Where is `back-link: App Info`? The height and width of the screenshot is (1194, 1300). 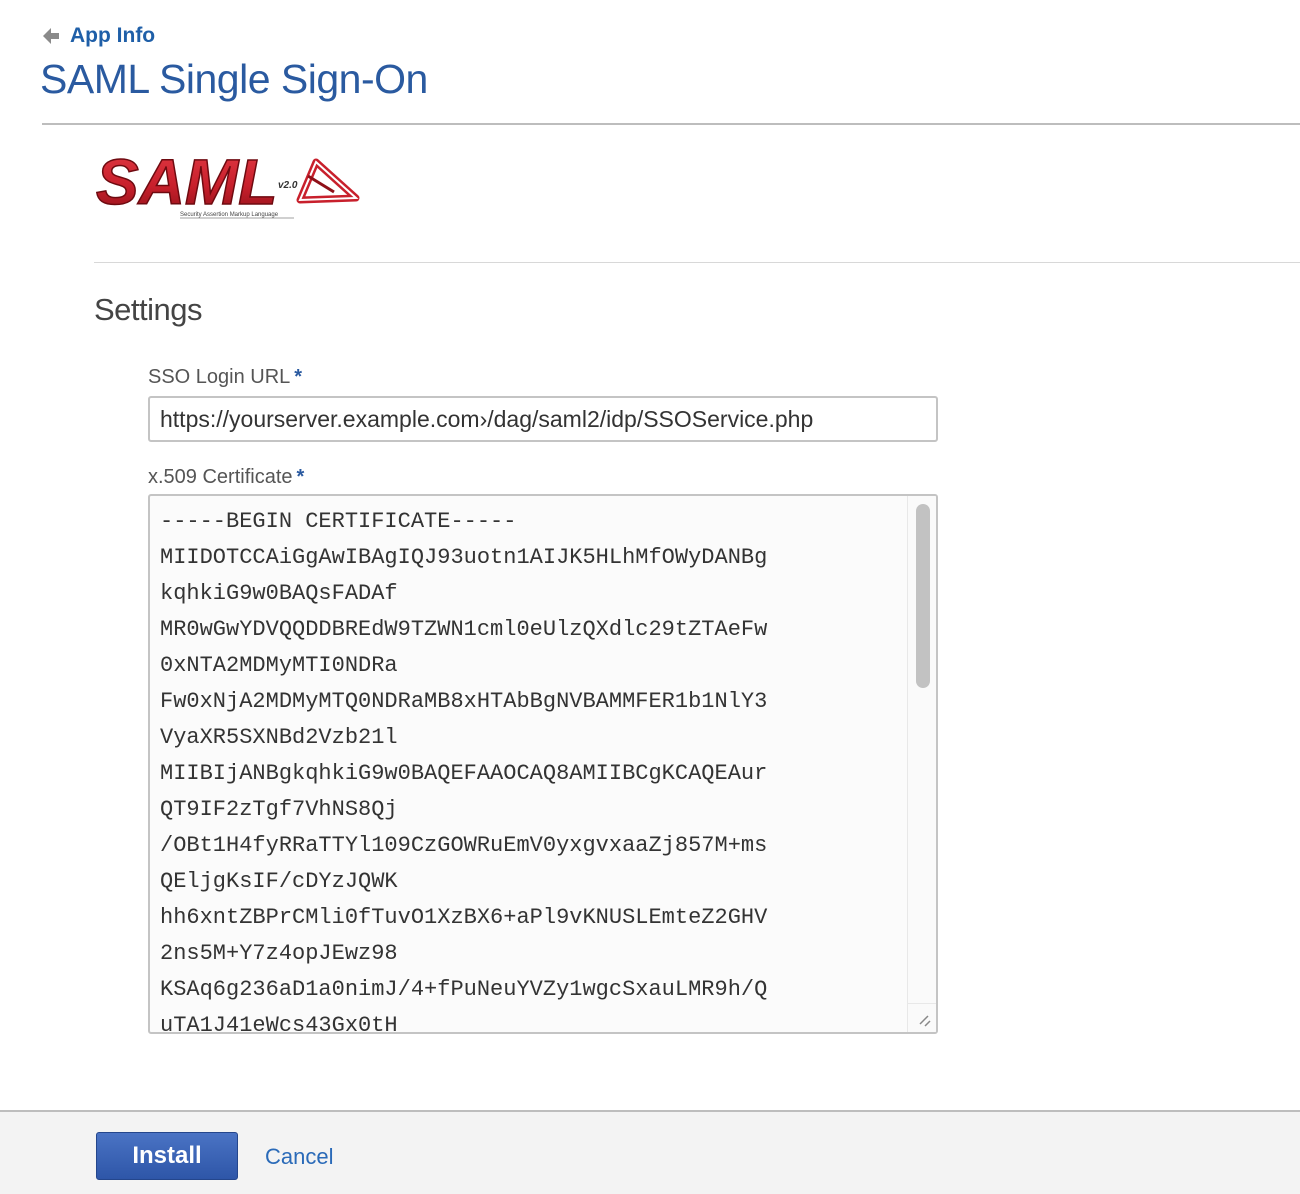 back-link: App Info is located at coordinates (97, 36).